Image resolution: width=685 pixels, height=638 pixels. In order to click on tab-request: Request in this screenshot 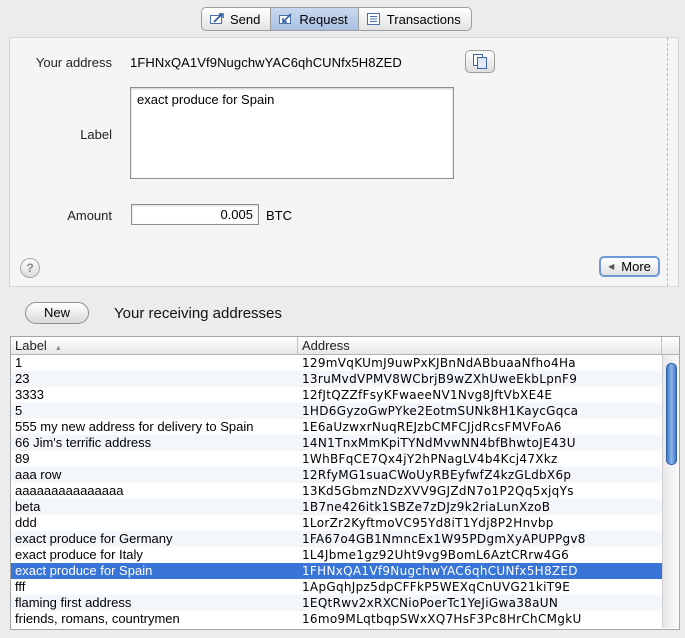, I will do `click(315, 19)`.